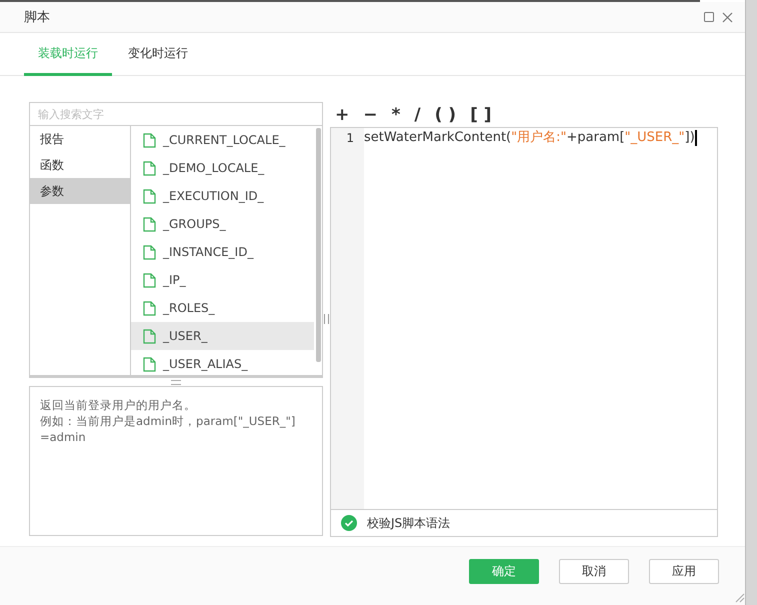  What do you see at coordinates (118, 405) in the screenshot?
I see `description-text: 返回当前登录用户的用户名。` at bounding box center [118, 405].